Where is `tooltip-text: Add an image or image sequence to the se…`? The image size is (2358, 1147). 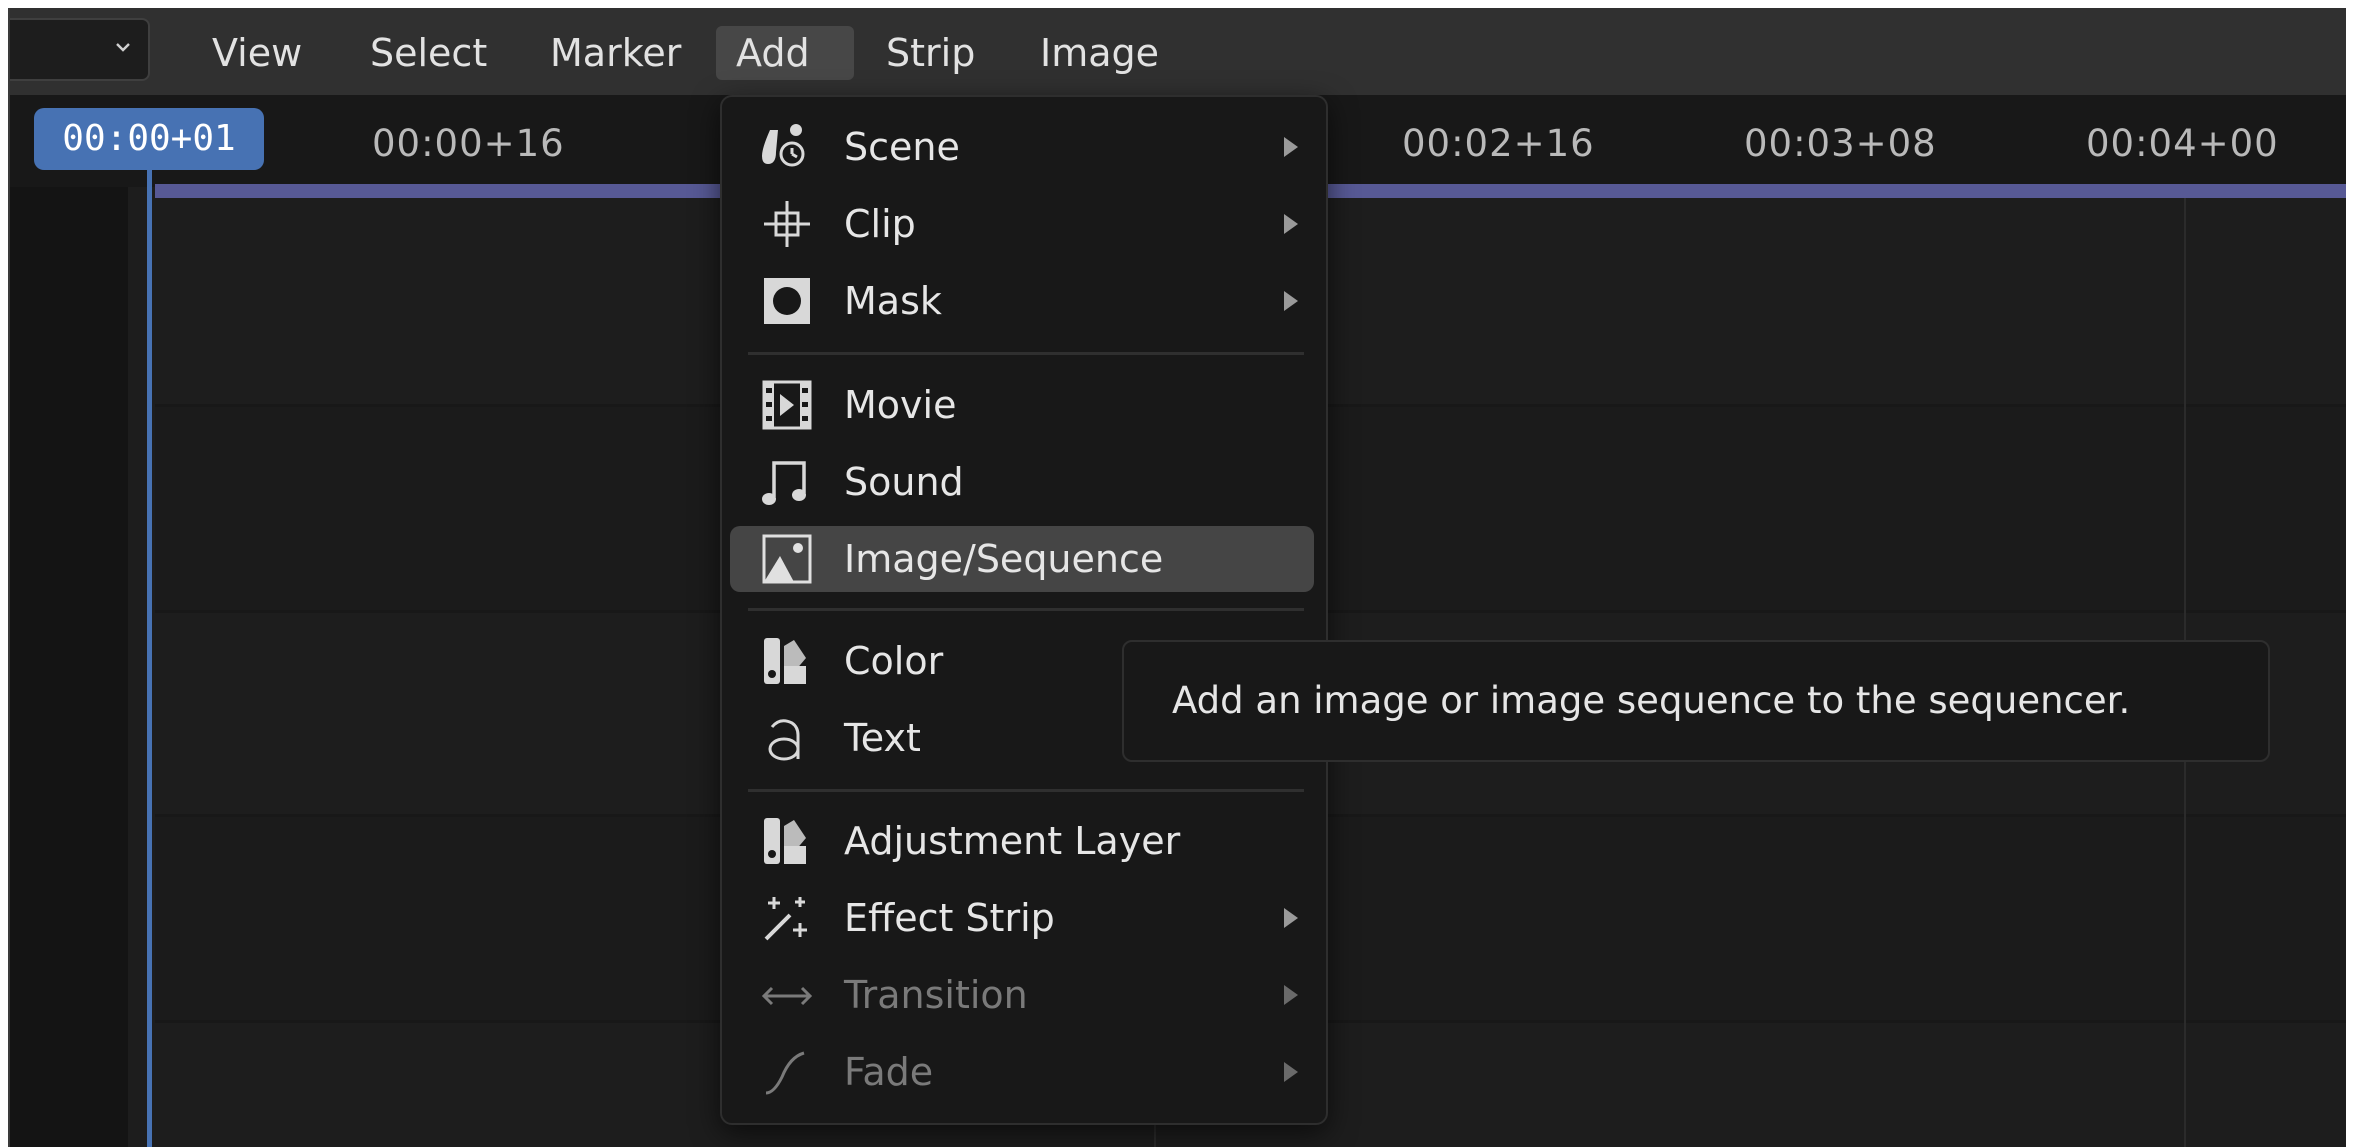
tooltip-text: Add an image or image sequence to the se… is located at coordinates (1651, 700).